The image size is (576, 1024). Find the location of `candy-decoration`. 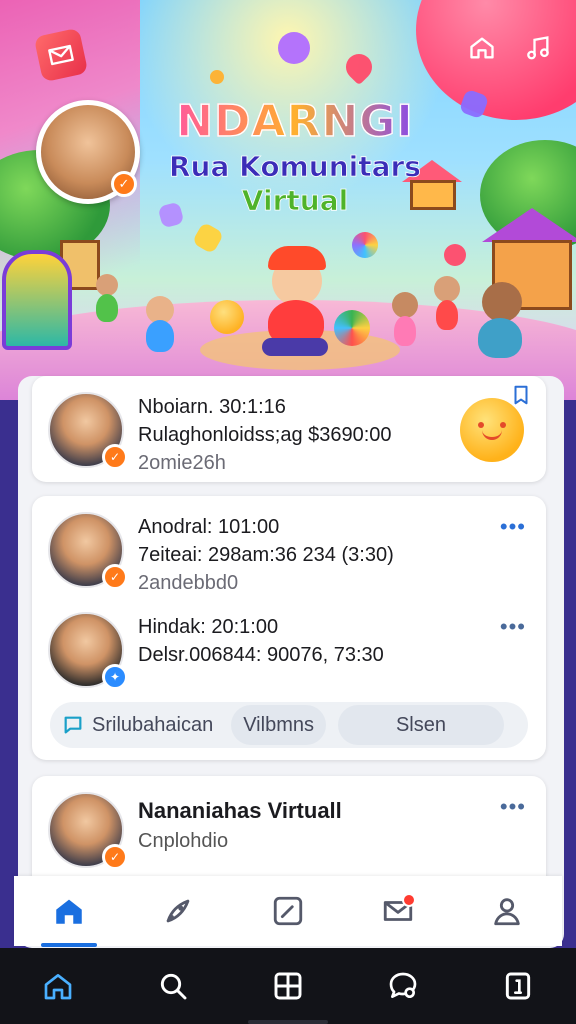

candy-decoration is located at coordinates (208, 238).